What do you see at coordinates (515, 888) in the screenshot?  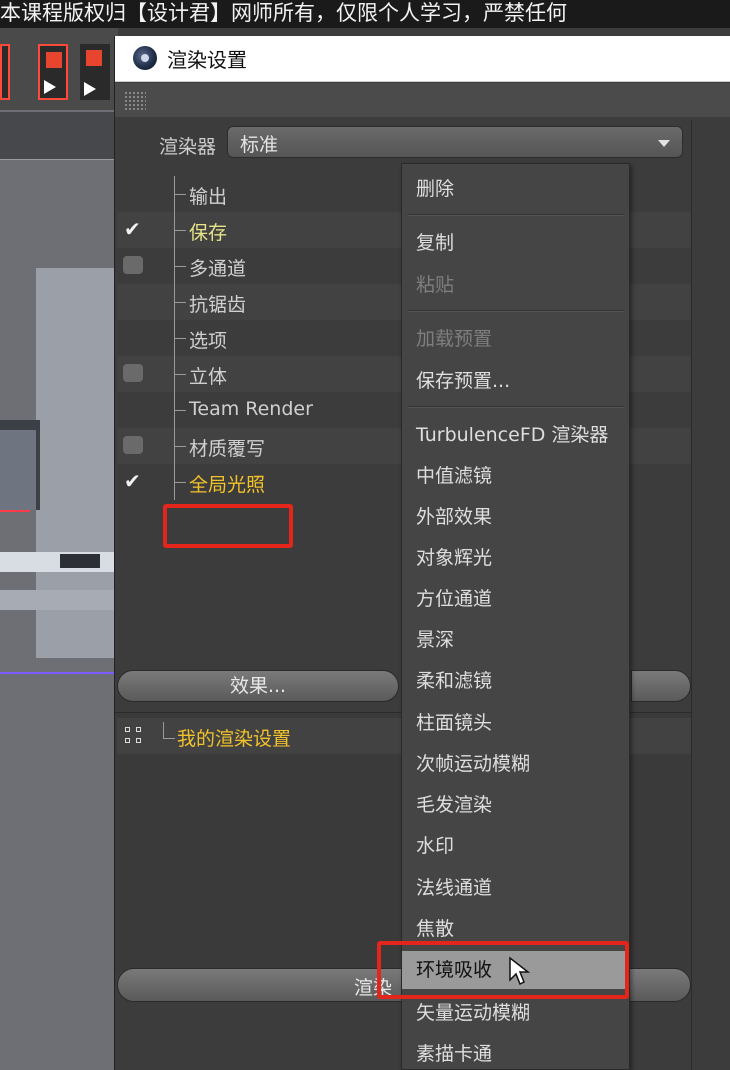 I see `menu-item-normal-pass: 法线通道` at bounding box center [515, 888].